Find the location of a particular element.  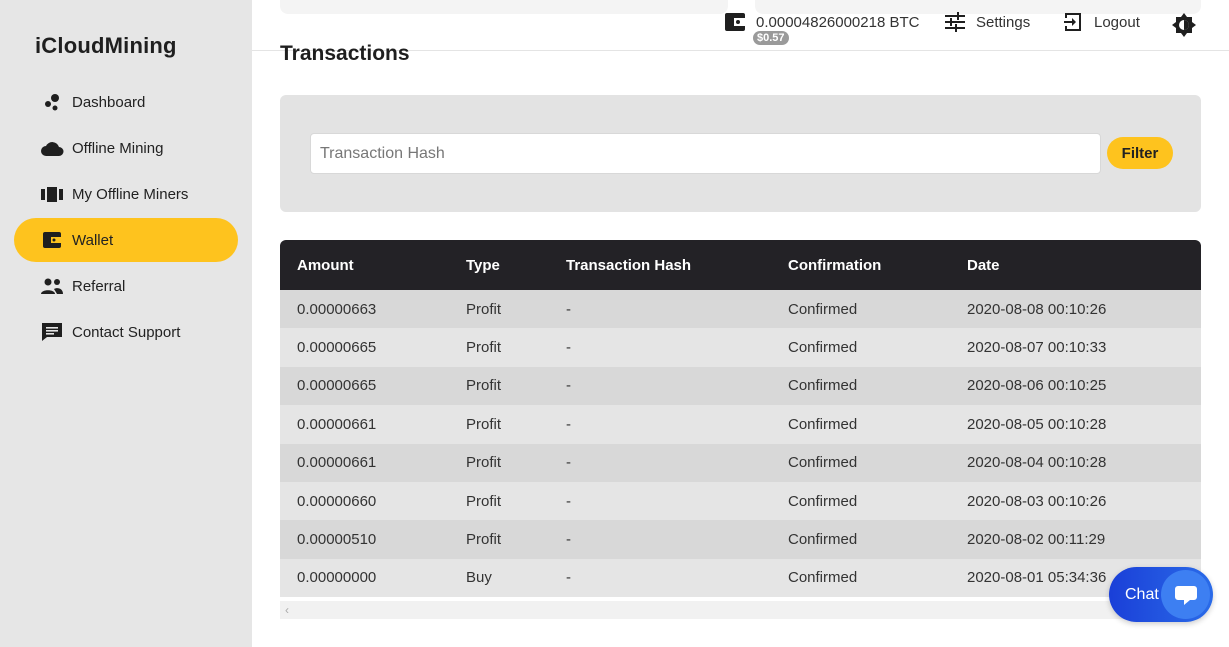

column-header-confirmation: Confirmation is located at coordinates (860, 265).